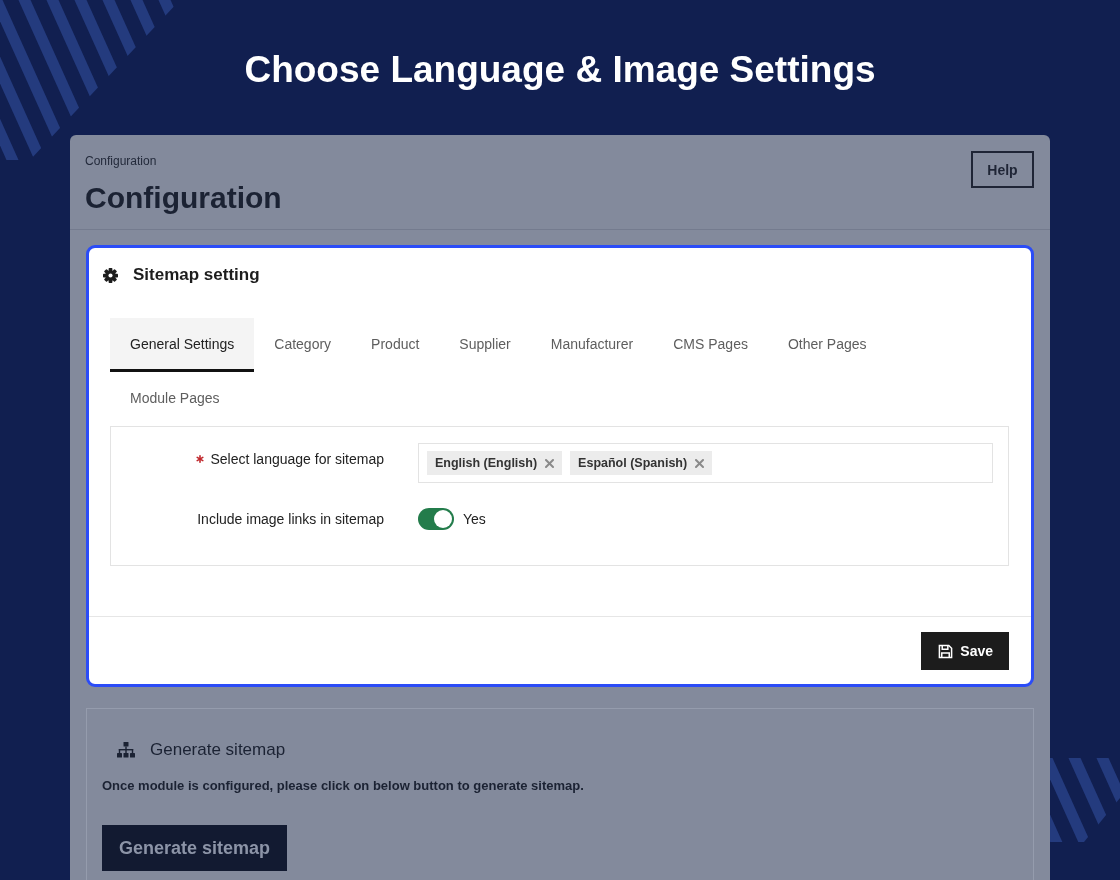  I want to click on sitemap-icon, so click(126, 750).